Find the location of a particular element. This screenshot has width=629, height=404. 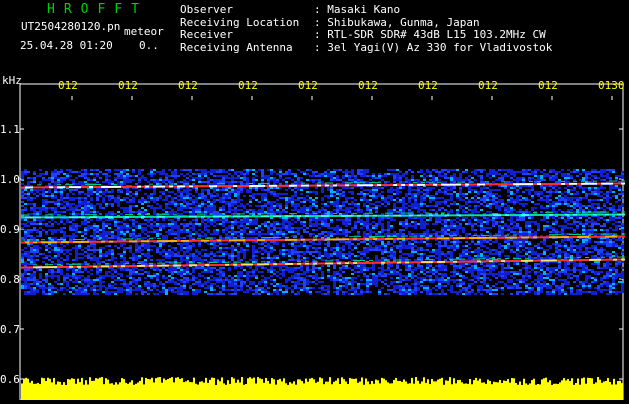

info-value: : RTL-SDR SDR# 43dB L15 103.2MHz CW is located at coordinates (430, 34).